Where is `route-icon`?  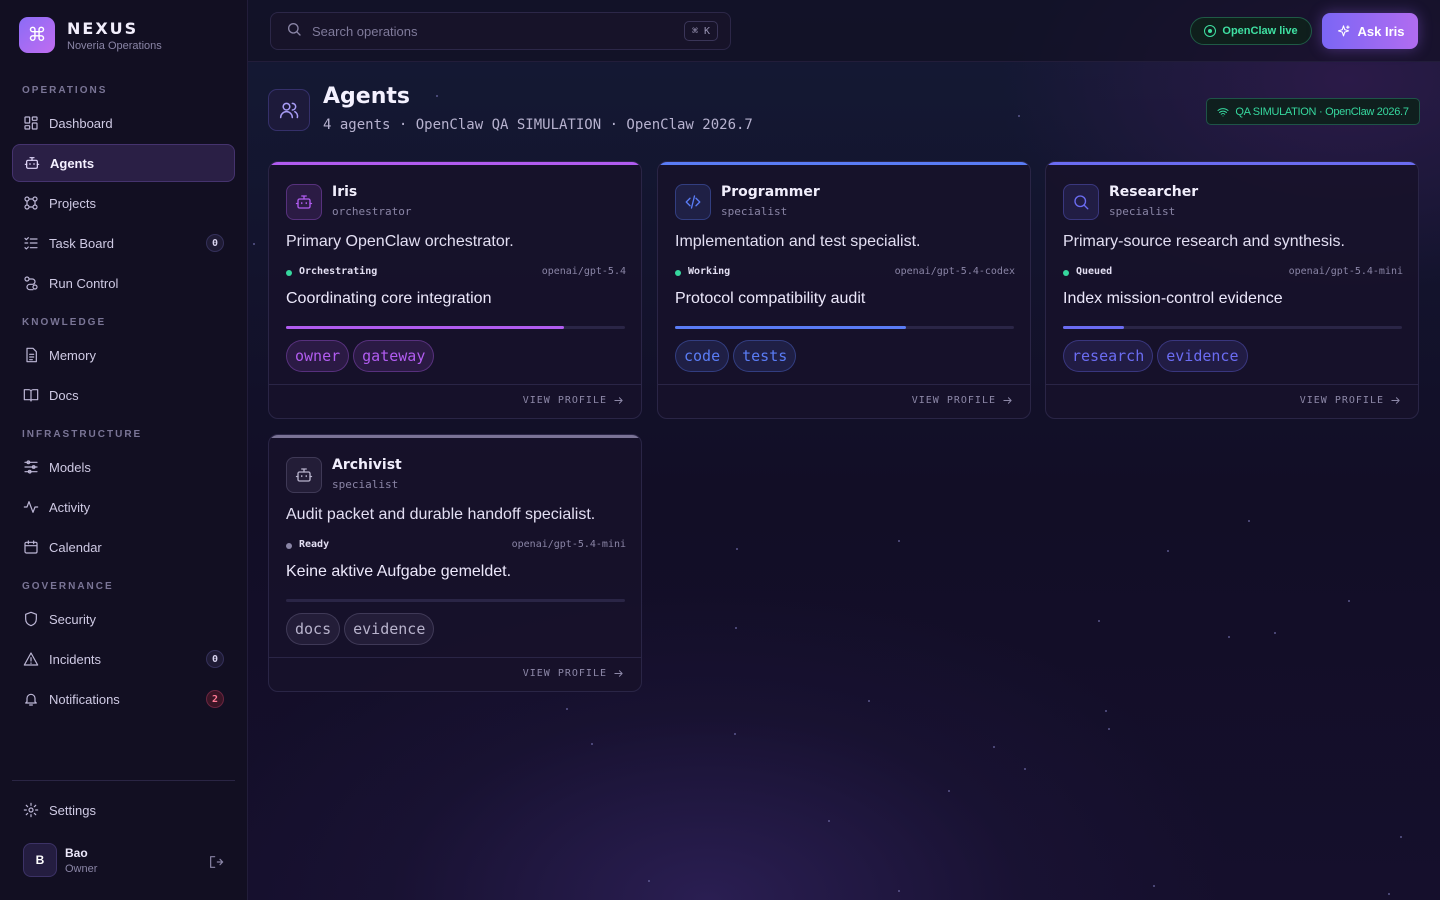
route-icon is located at coordinates (31, 283).